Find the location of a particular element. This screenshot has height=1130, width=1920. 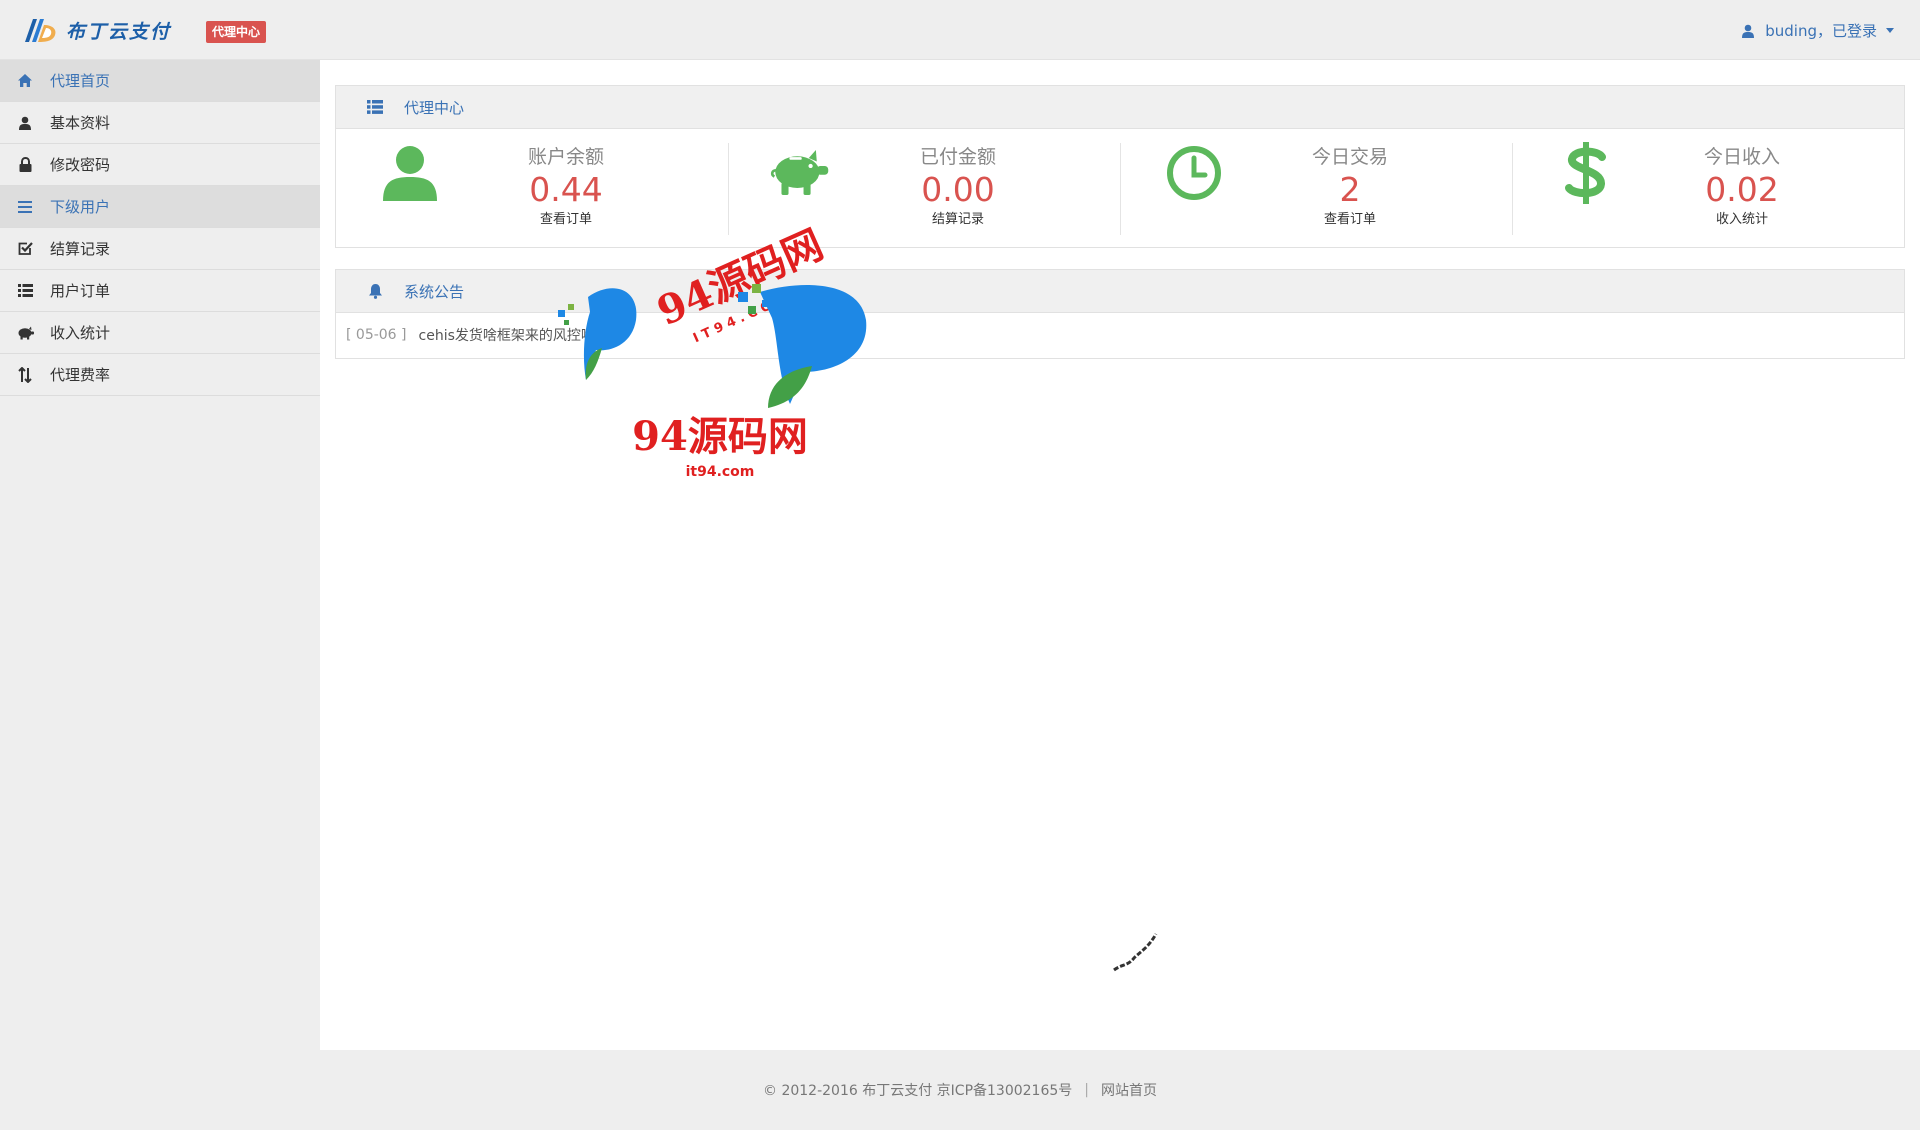

sidebar-item-income-stats: 收入统计 is located at coordinates (160, 333).